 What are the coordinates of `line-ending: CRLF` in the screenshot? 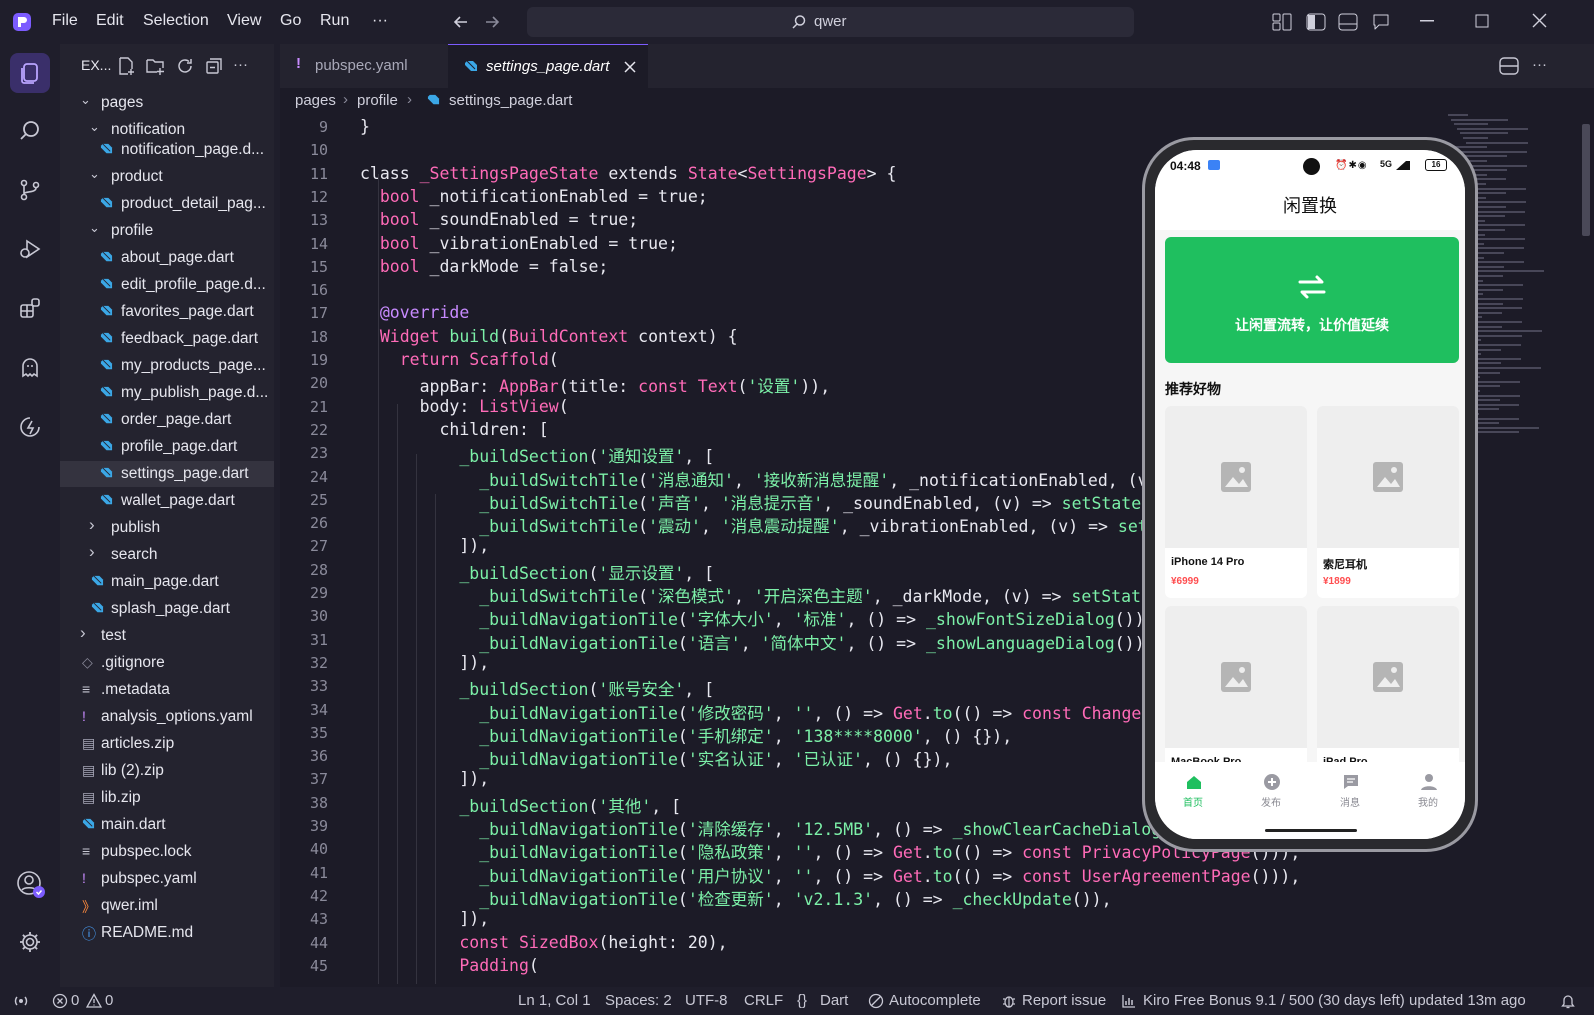 It's located at (763, 1000).